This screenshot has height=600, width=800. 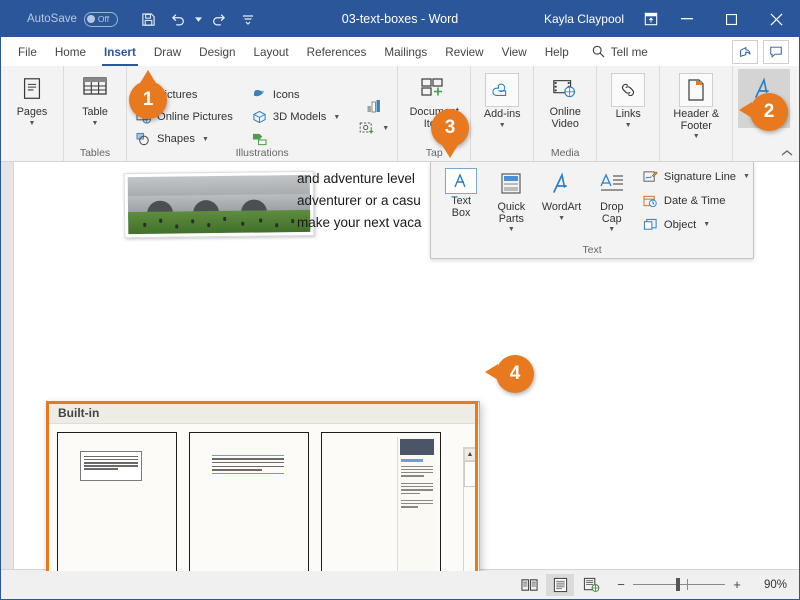 What do you see at coordinates (400, 584) in the screenshot?
I see `status-bar: − + 90%` at bounding box center [400, 584].